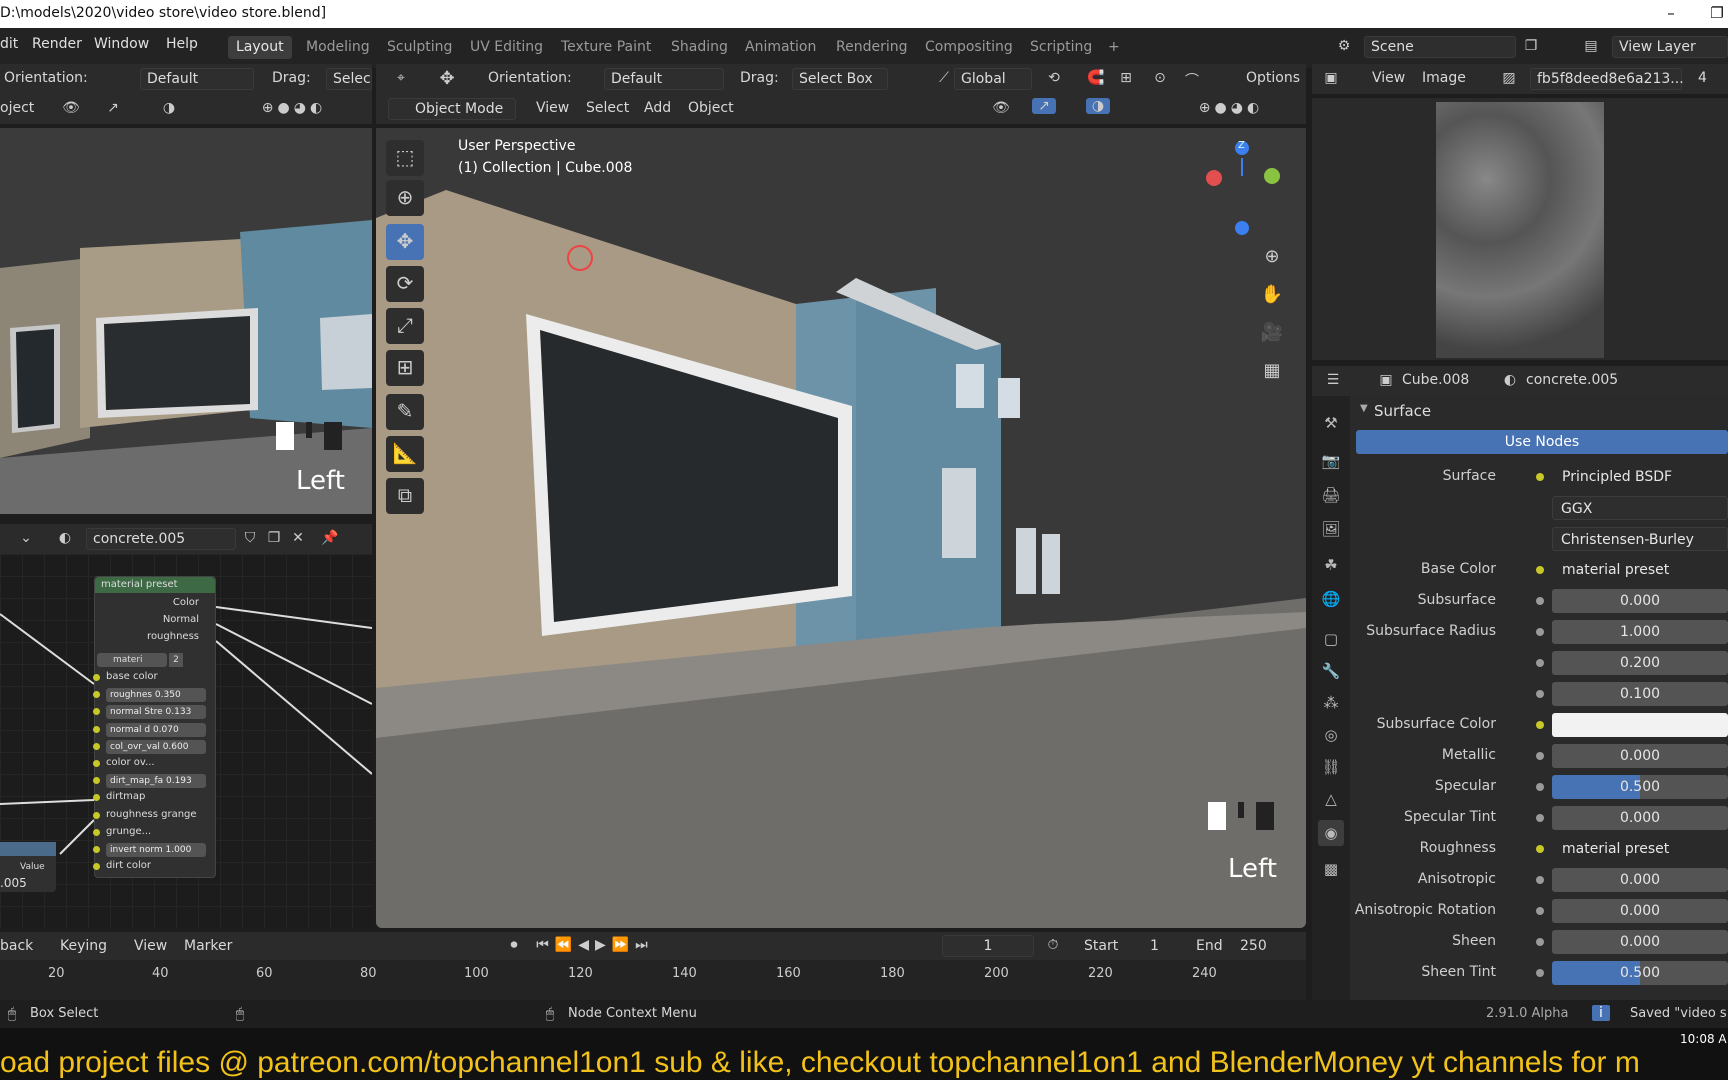 Image resolution: width=1728 pixels, height=1080 pixels. Describe the element at coordinates (1444, 78) in the screenshot. I see `image-menu-image: Image` at that location.